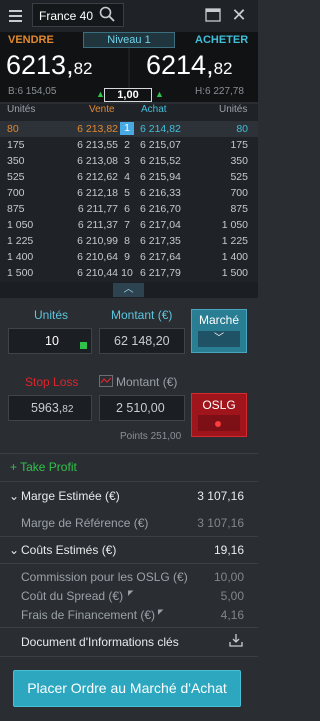 The image size is (320, 721). Describe the element at coordinates (88, 615) in the screenshot. I see `cost-label: Frais de Financement (€)` at that location.